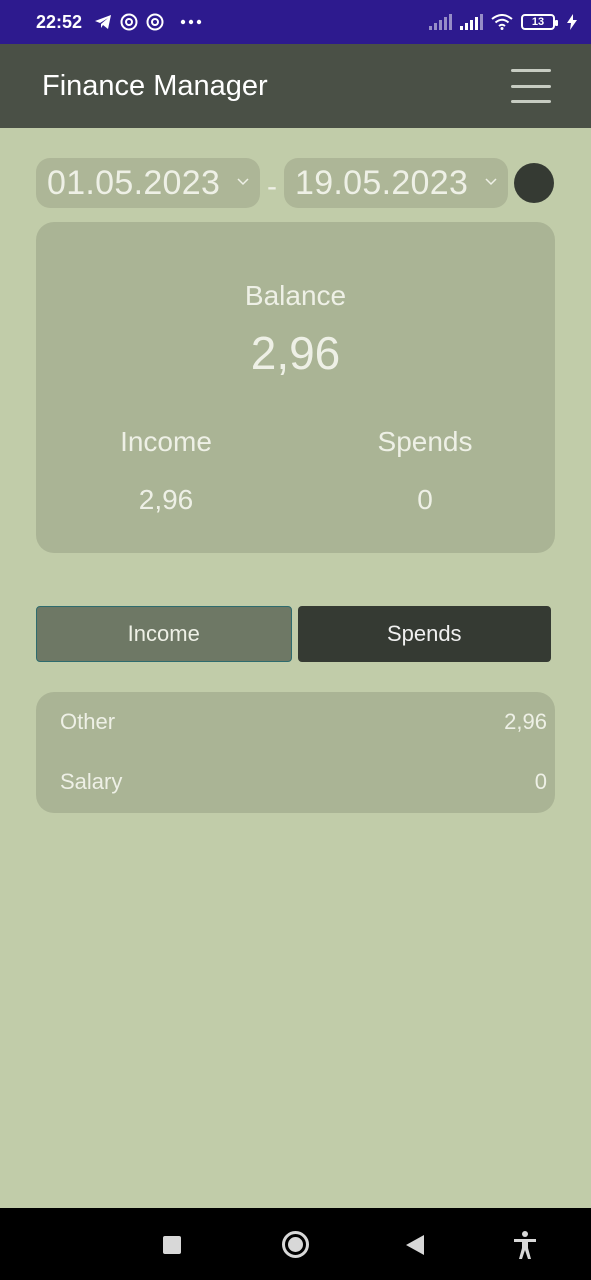  I want to click on income-label: Income, so click(166, 441).